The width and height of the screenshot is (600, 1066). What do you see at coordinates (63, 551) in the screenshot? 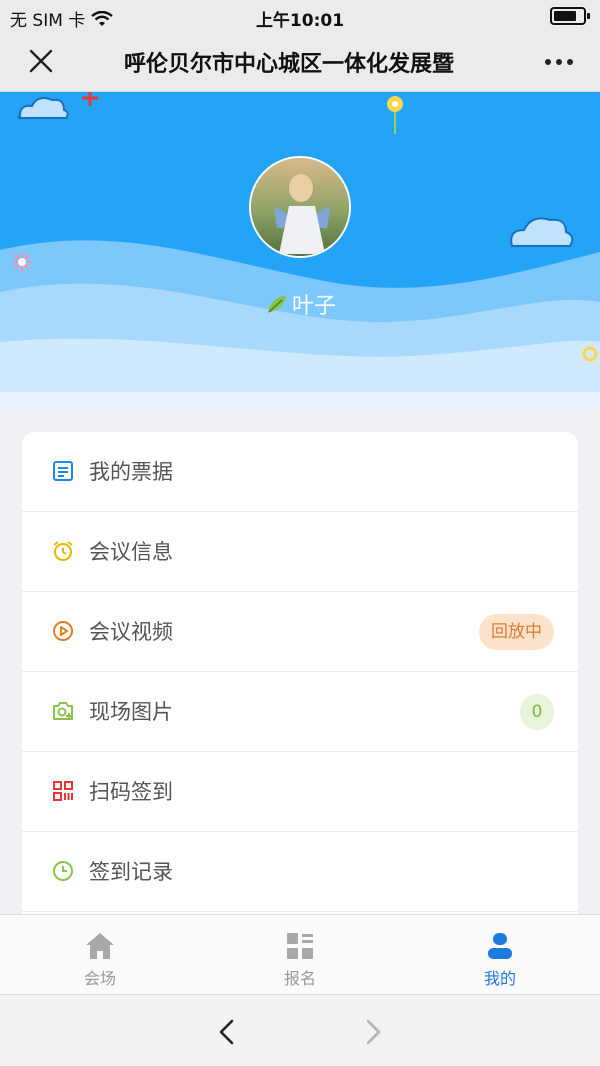
I see `alarm-clock-icon` at bounding box center [63, 551].